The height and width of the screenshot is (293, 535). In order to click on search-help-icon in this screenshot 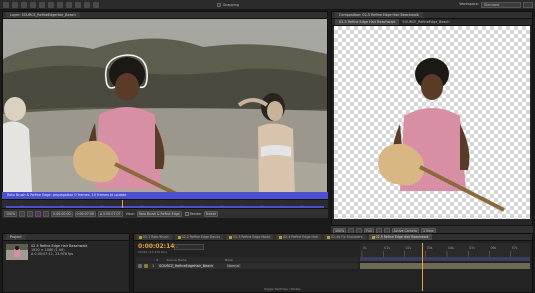, I will do `click(528, 5)`.